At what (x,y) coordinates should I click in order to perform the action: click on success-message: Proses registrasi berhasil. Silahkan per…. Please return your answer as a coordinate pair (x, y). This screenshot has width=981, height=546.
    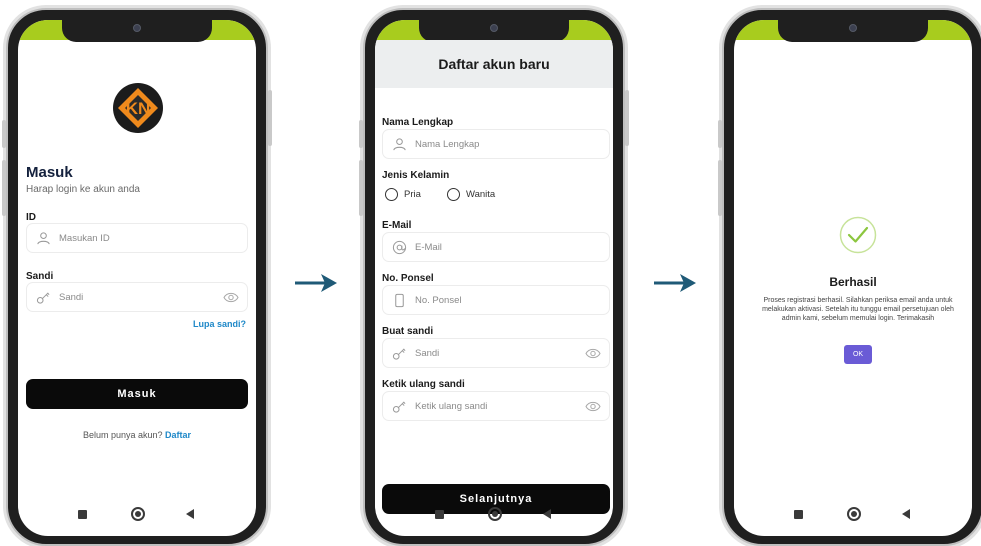
    Looking at the image, I should click on (858, 309).